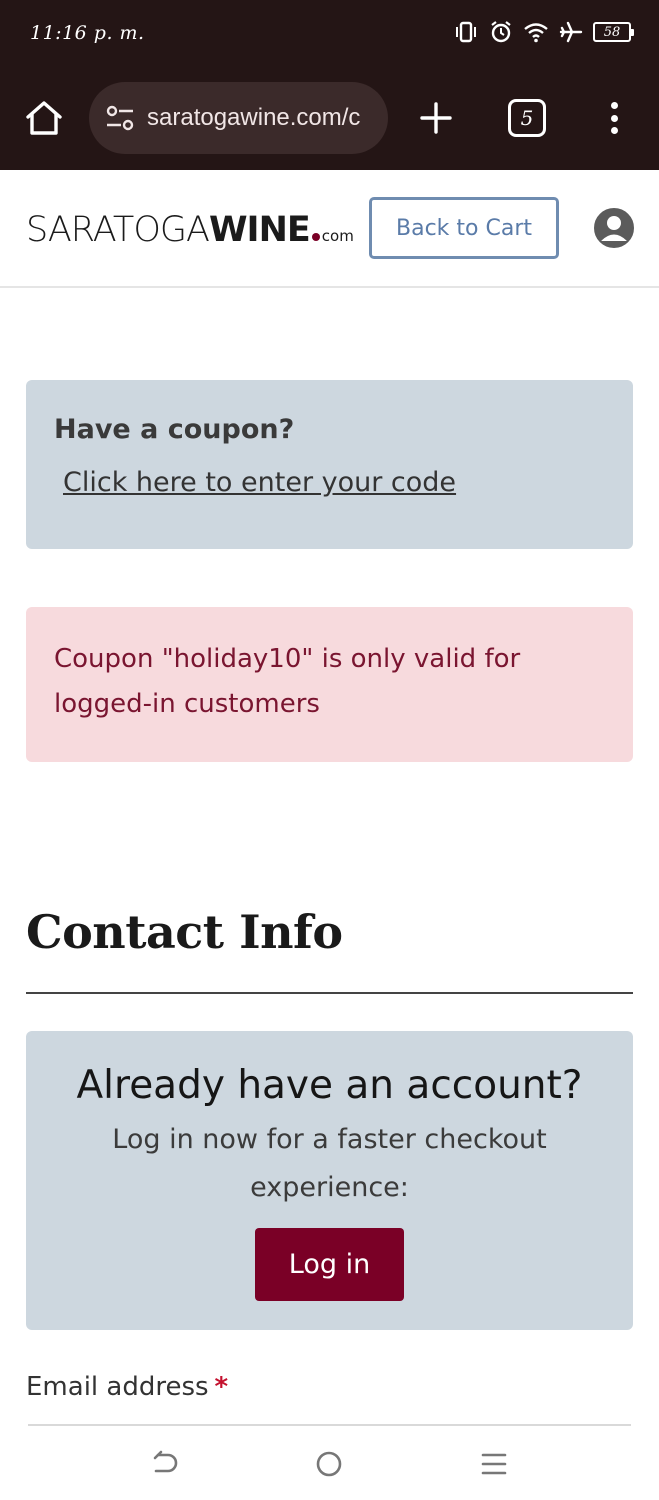 This screenshot has width=659, height=1500. Describe the element at coordinates (329, 34) in the screenshot. I see `status-bar: 11:16 p. m. 58` at that location.